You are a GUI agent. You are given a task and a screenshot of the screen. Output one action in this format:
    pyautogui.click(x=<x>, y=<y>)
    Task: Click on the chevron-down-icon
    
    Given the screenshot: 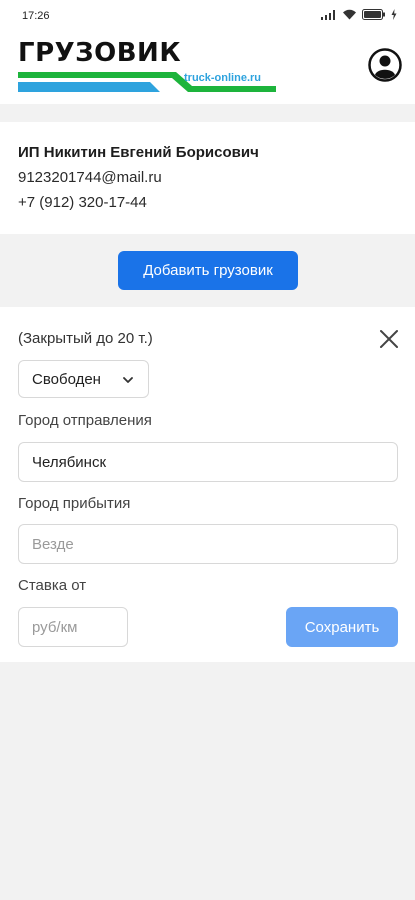 What is the action you would take?
    pyautogui.click(x=128, y=380)
    